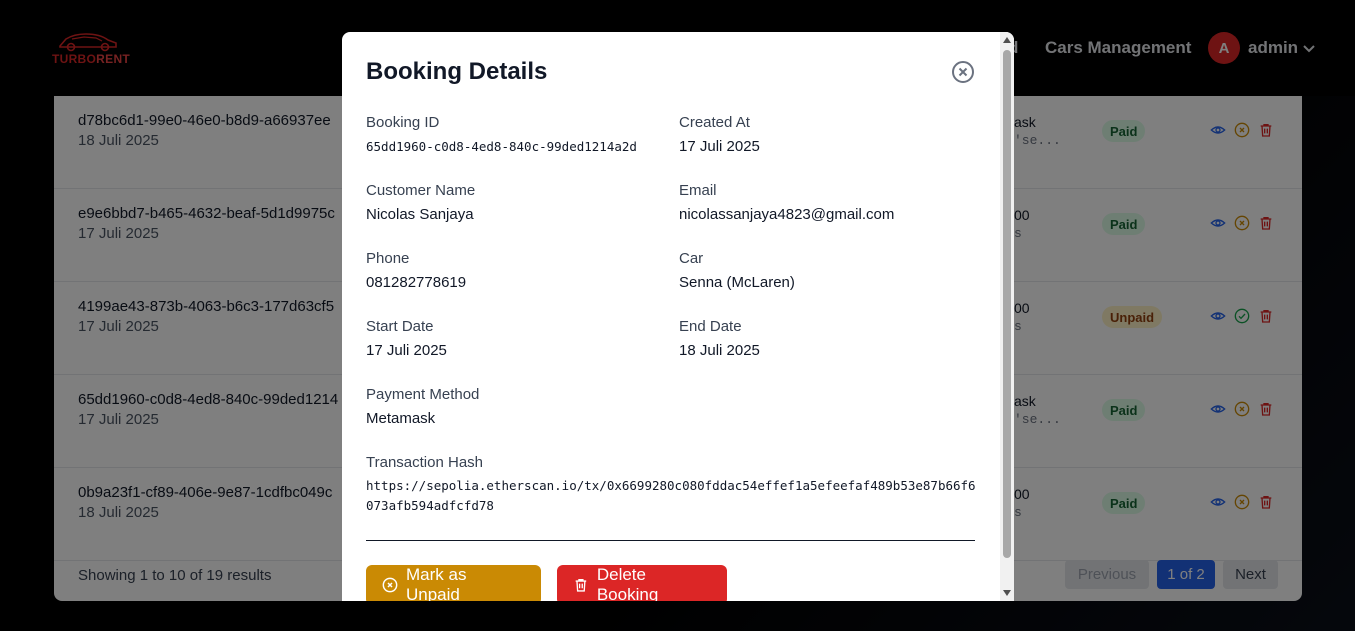 Image resolution: width=1355 pixels, height=631 pixels. I want to click on trash-icon, so click(581, 585).